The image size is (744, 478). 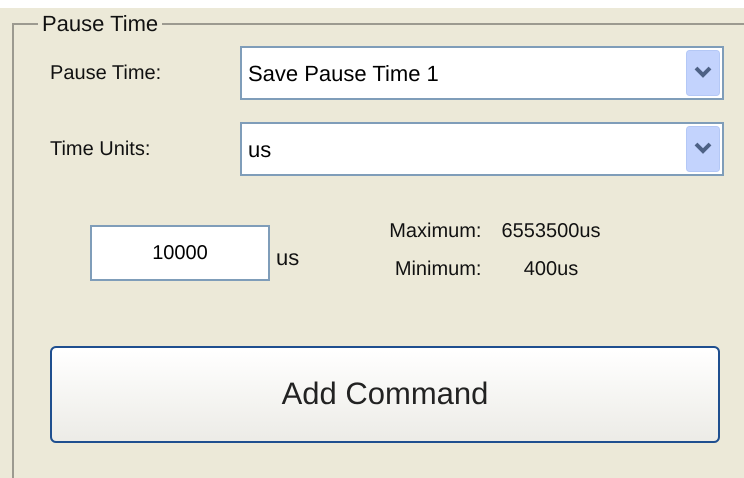 What do you see at coordinates (288, 258) in the screenshot?
I see `unit-label: us` at bounding box center [288, 258].